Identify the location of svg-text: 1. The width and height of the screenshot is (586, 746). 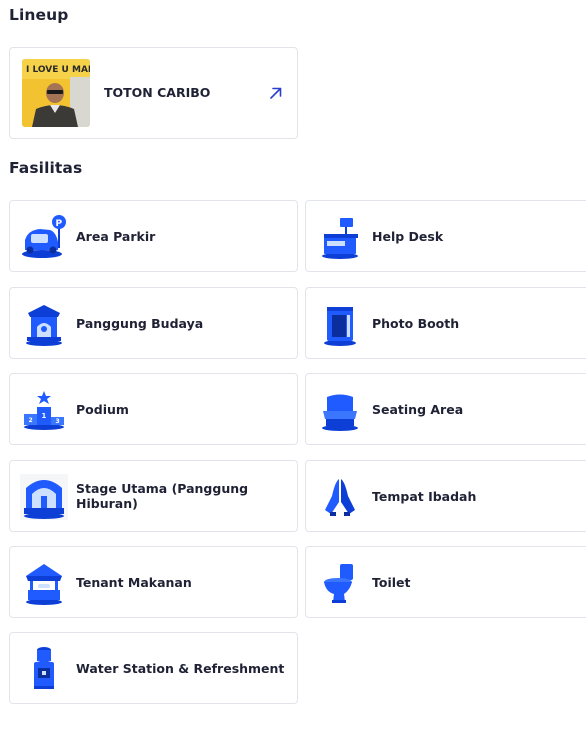
(44, 416).